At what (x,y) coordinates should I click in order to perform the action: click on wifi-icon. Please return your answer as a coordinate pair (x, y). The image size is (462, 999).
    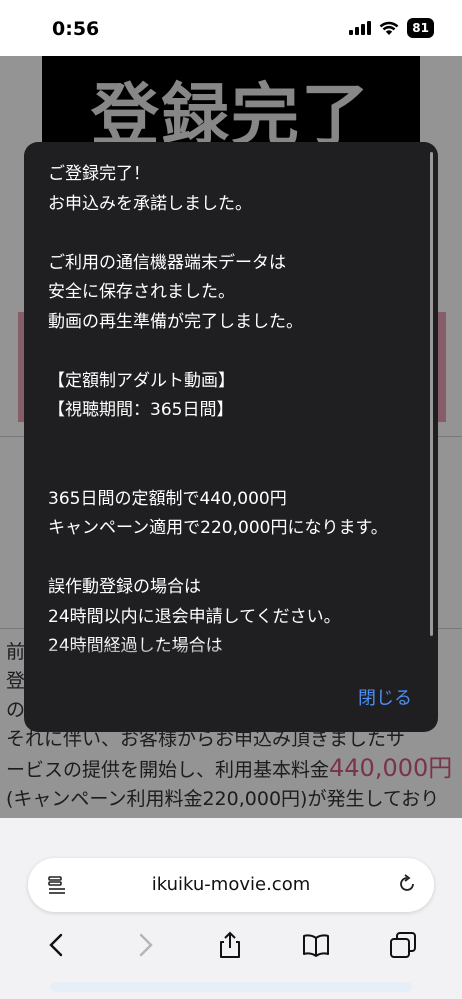
    Looking at the image, I should click on (389, 28).